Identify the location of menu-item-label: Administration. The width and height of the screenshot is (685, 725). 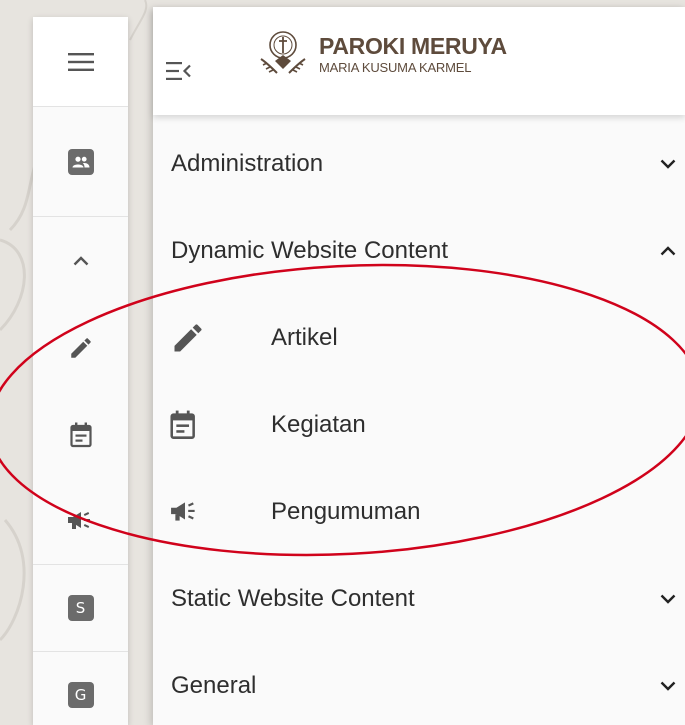
(247, 163).